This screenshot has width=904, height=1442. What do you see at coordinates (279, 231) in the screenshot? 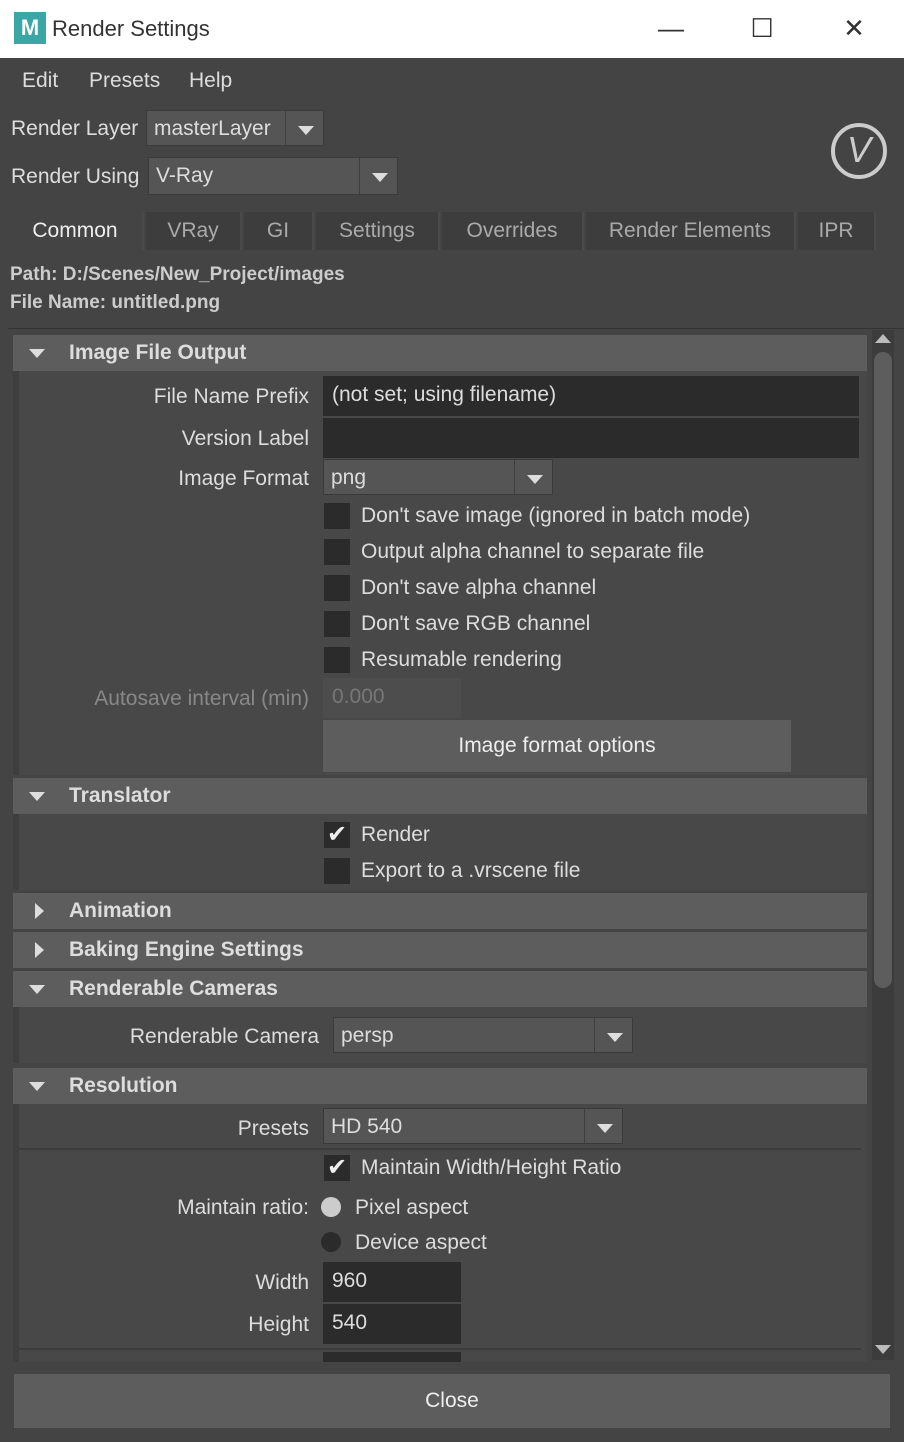
I see `tab-gi: GI` at bounding box center [279, 231].